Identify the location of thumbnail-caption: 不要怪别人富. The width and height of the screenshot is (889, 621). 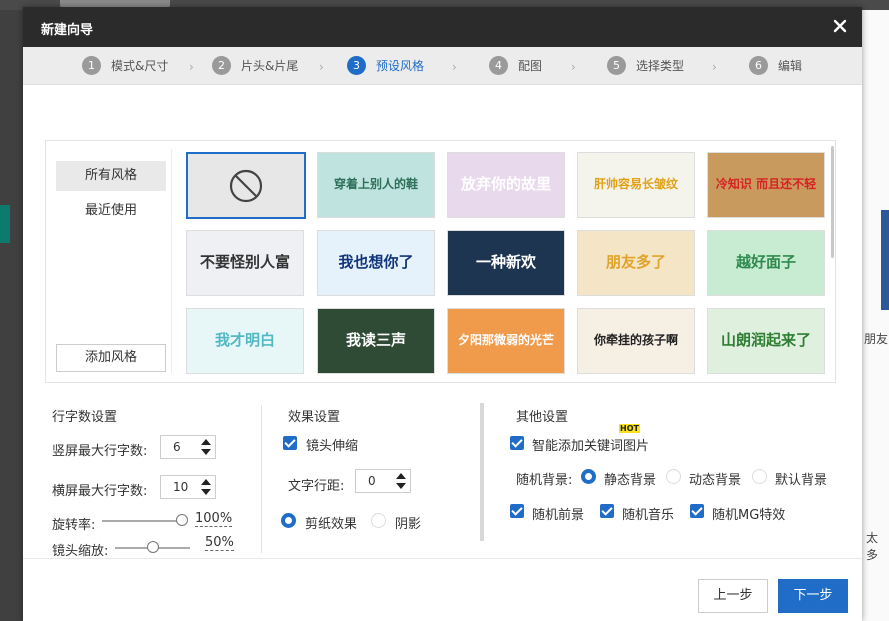
(244, 262).